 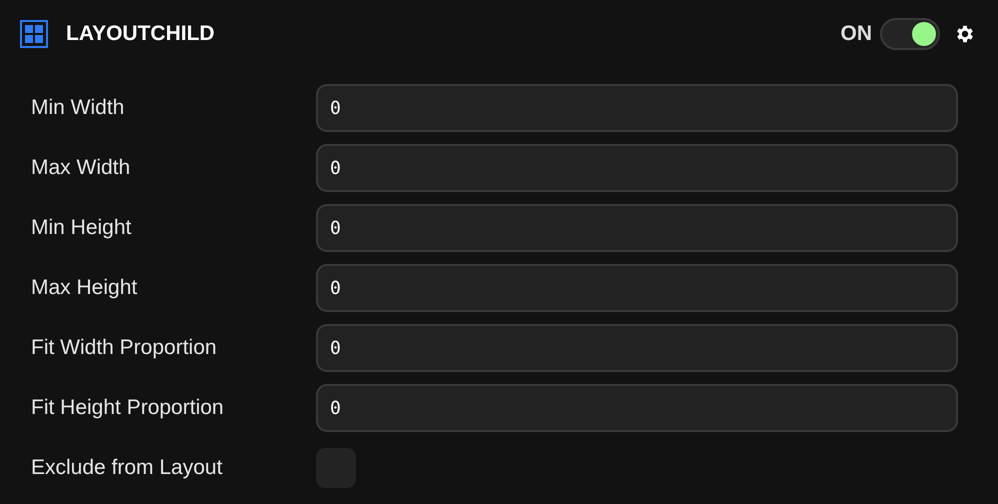 I want to click on field-label: Min Width, so click(x=78, y=108).